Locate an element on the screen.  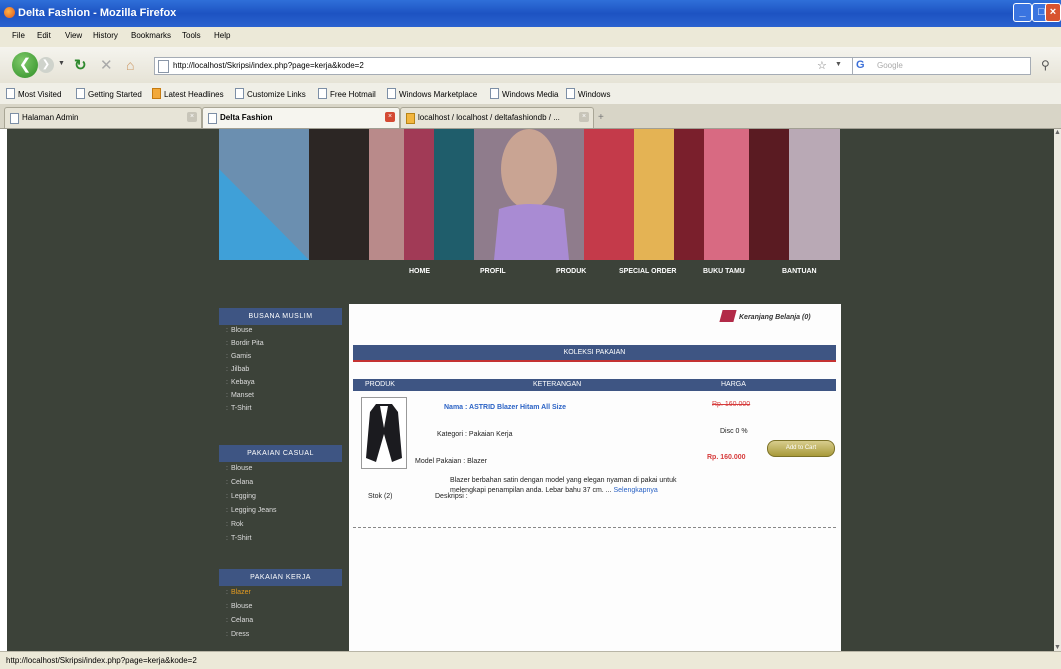
menu-tools: Tools is located at coordinates (191, 35).